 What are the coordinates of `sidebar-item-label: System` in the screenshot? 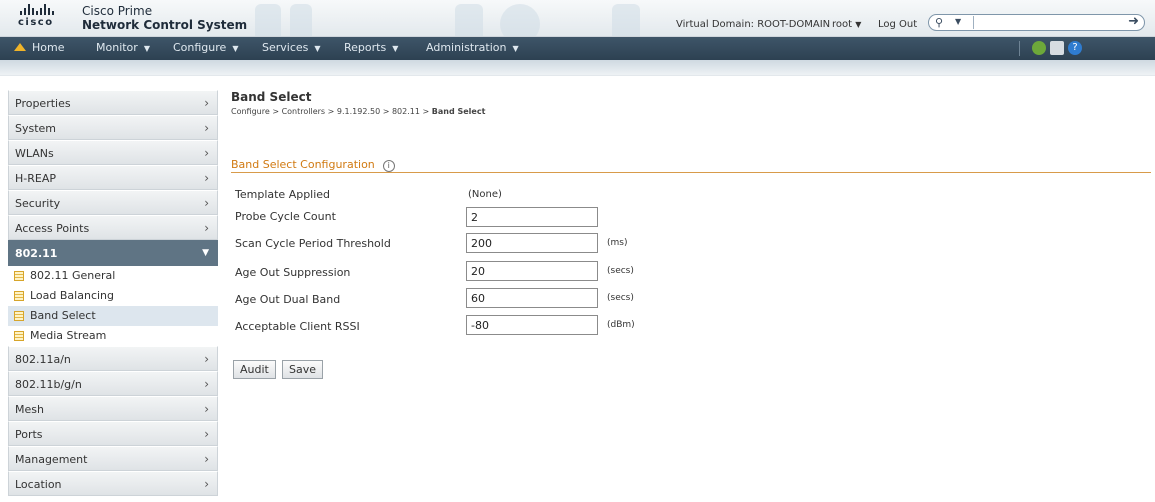 It's located at (36, 128).